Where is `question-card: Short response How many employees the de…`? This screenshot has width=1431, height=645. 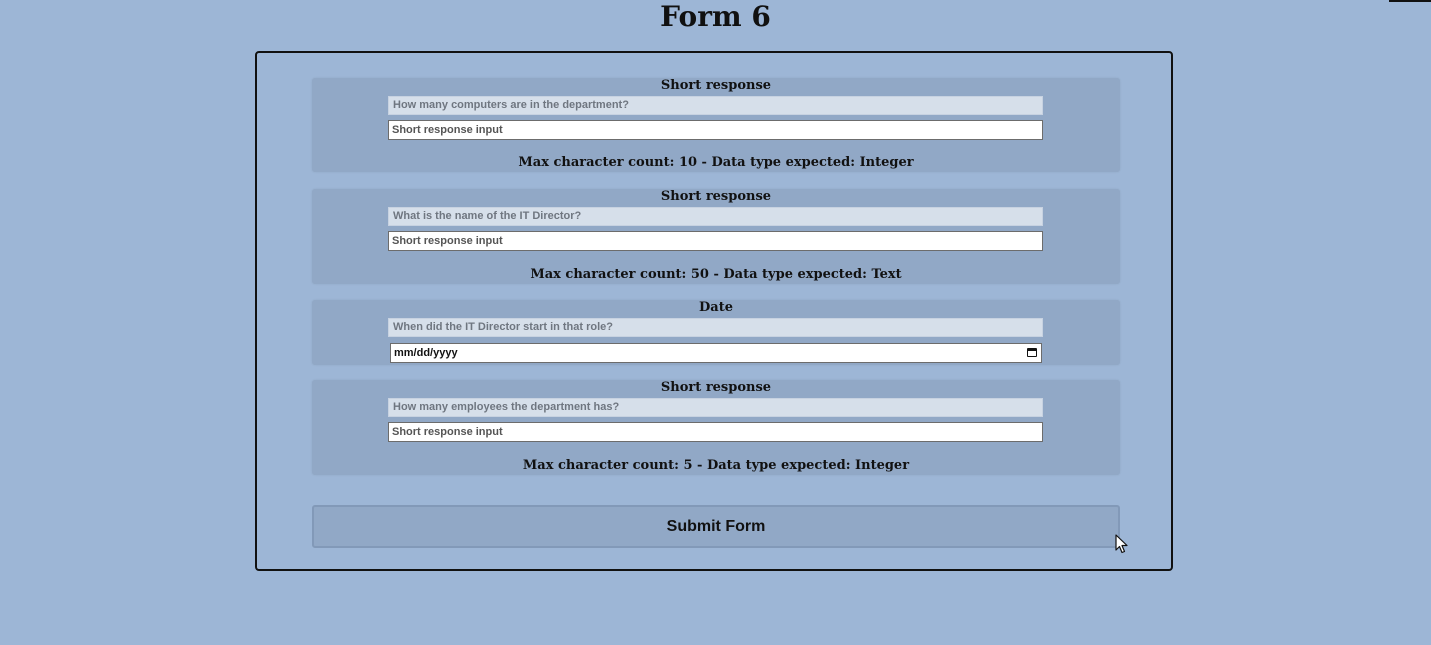 question-card: Short response How many employees the de… is located at coordinates (716, 427).